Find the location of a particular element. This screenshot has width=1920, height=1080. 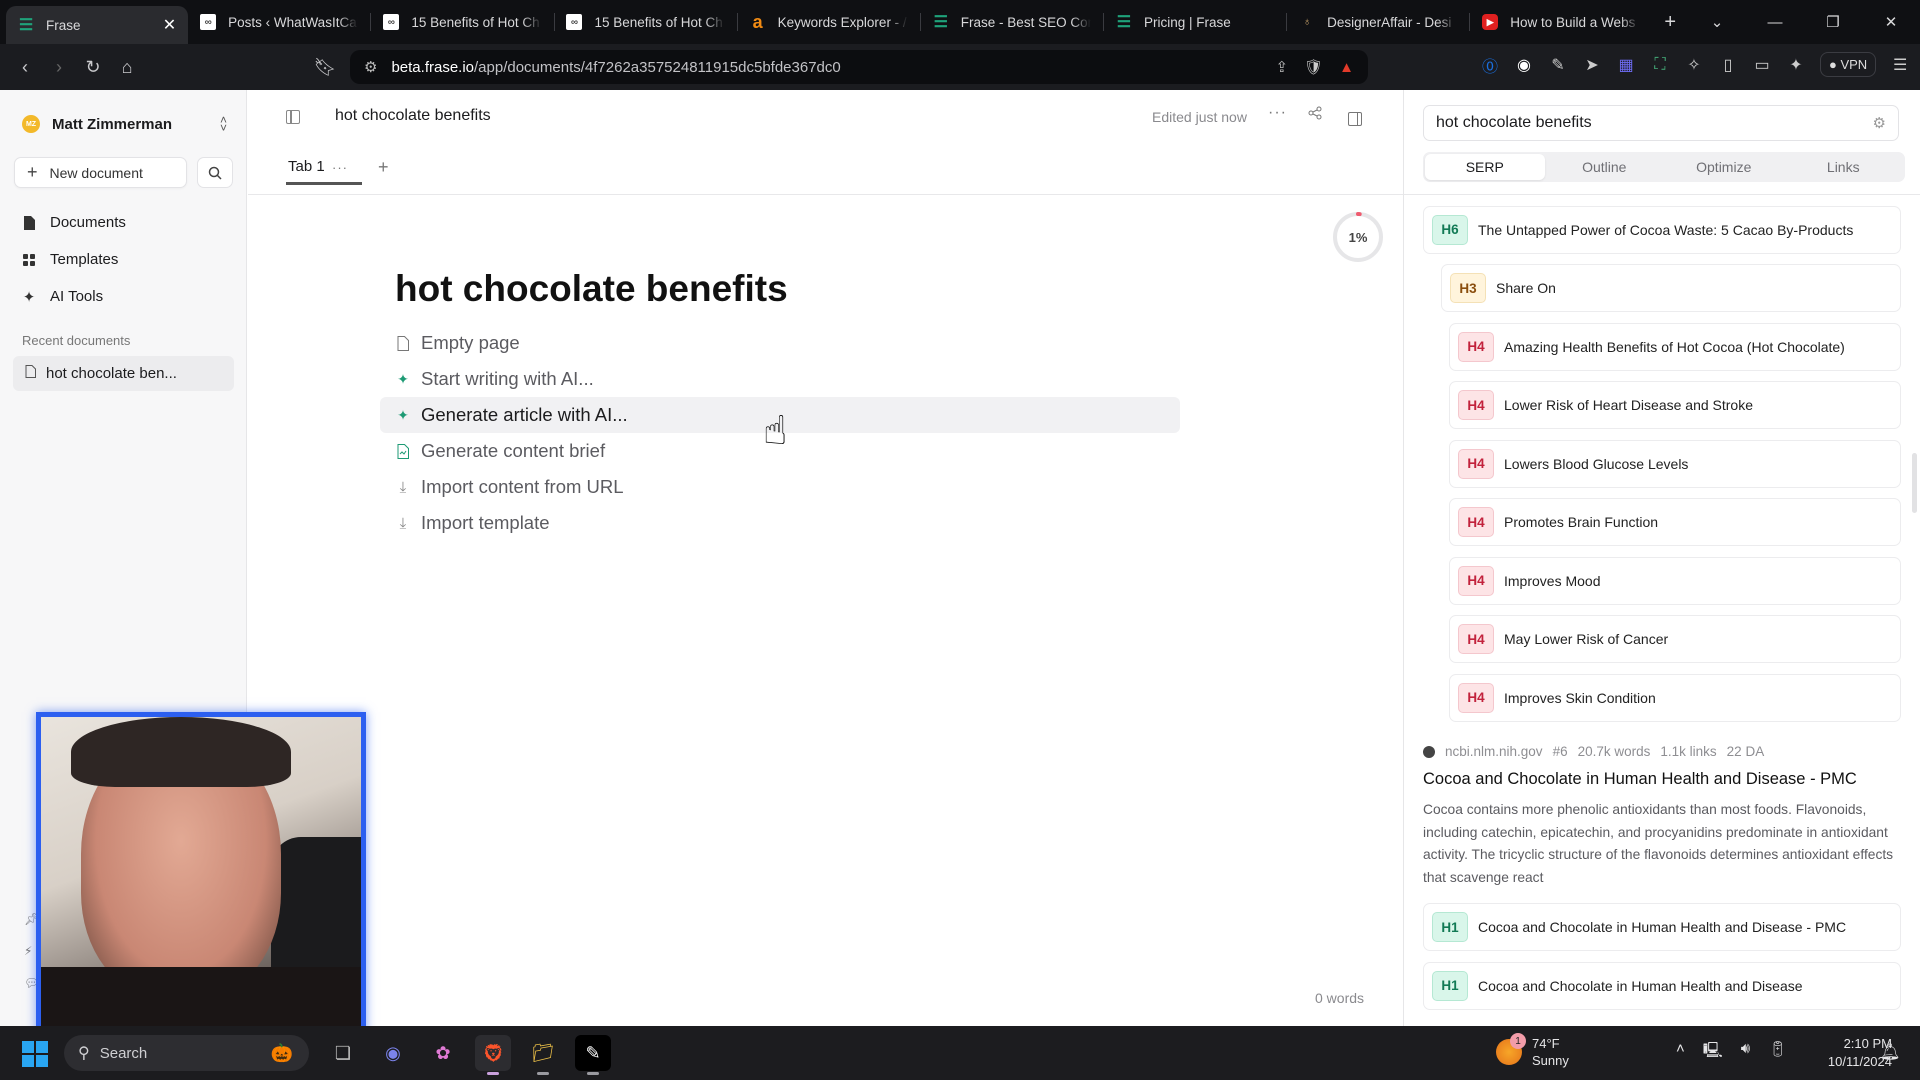

volume-icon: 🔊︎ is located at coordinates (1745, 1052).